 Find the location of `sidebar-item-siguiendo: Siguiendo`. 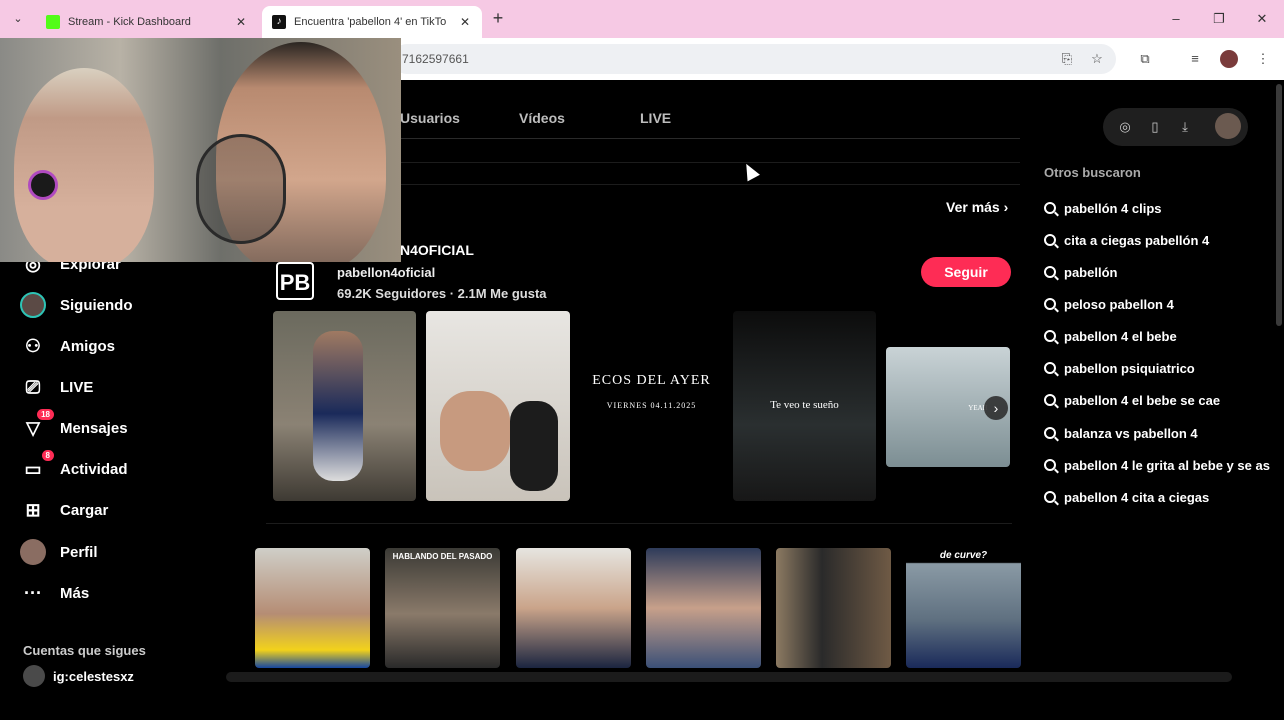

sidebar-item-siguiendo: Siguiendo is located at coordinates (76, 305).